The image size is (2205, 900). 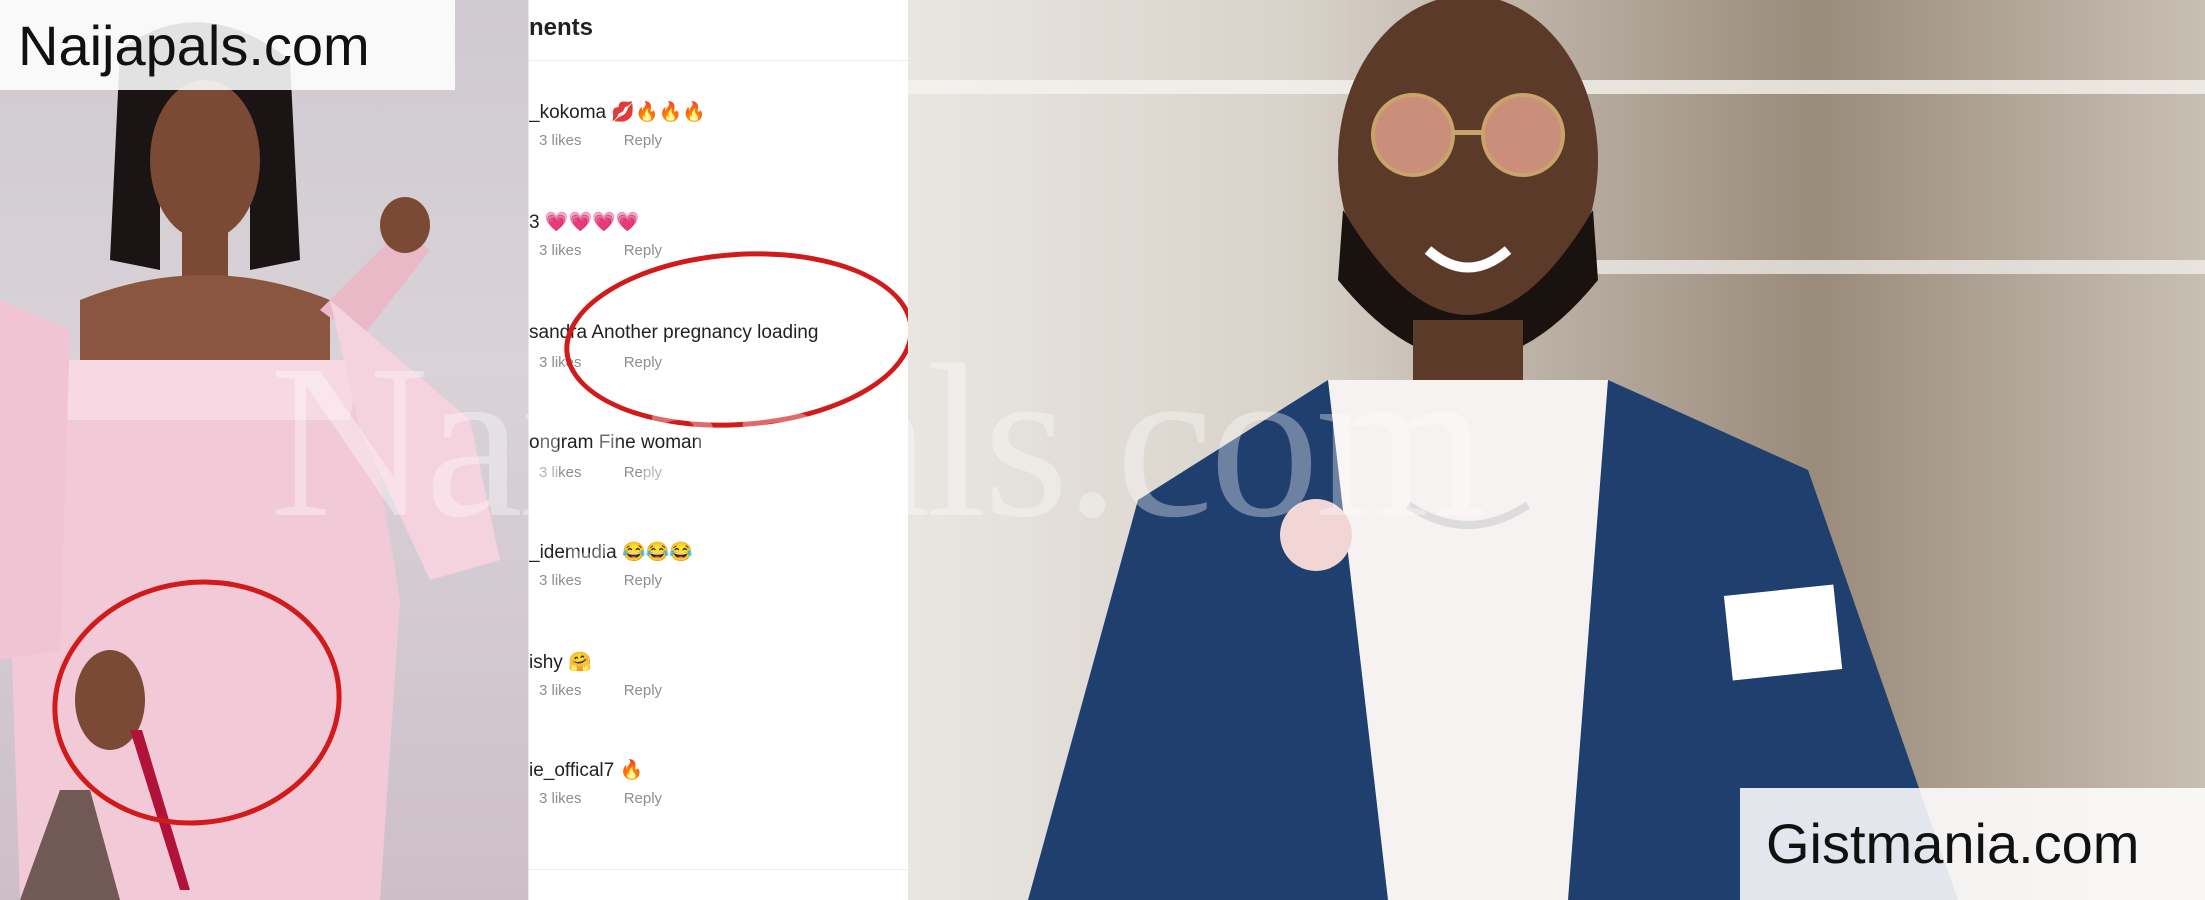 I want to click on comment-emoji: 🔥, so click(x=631, y=770).